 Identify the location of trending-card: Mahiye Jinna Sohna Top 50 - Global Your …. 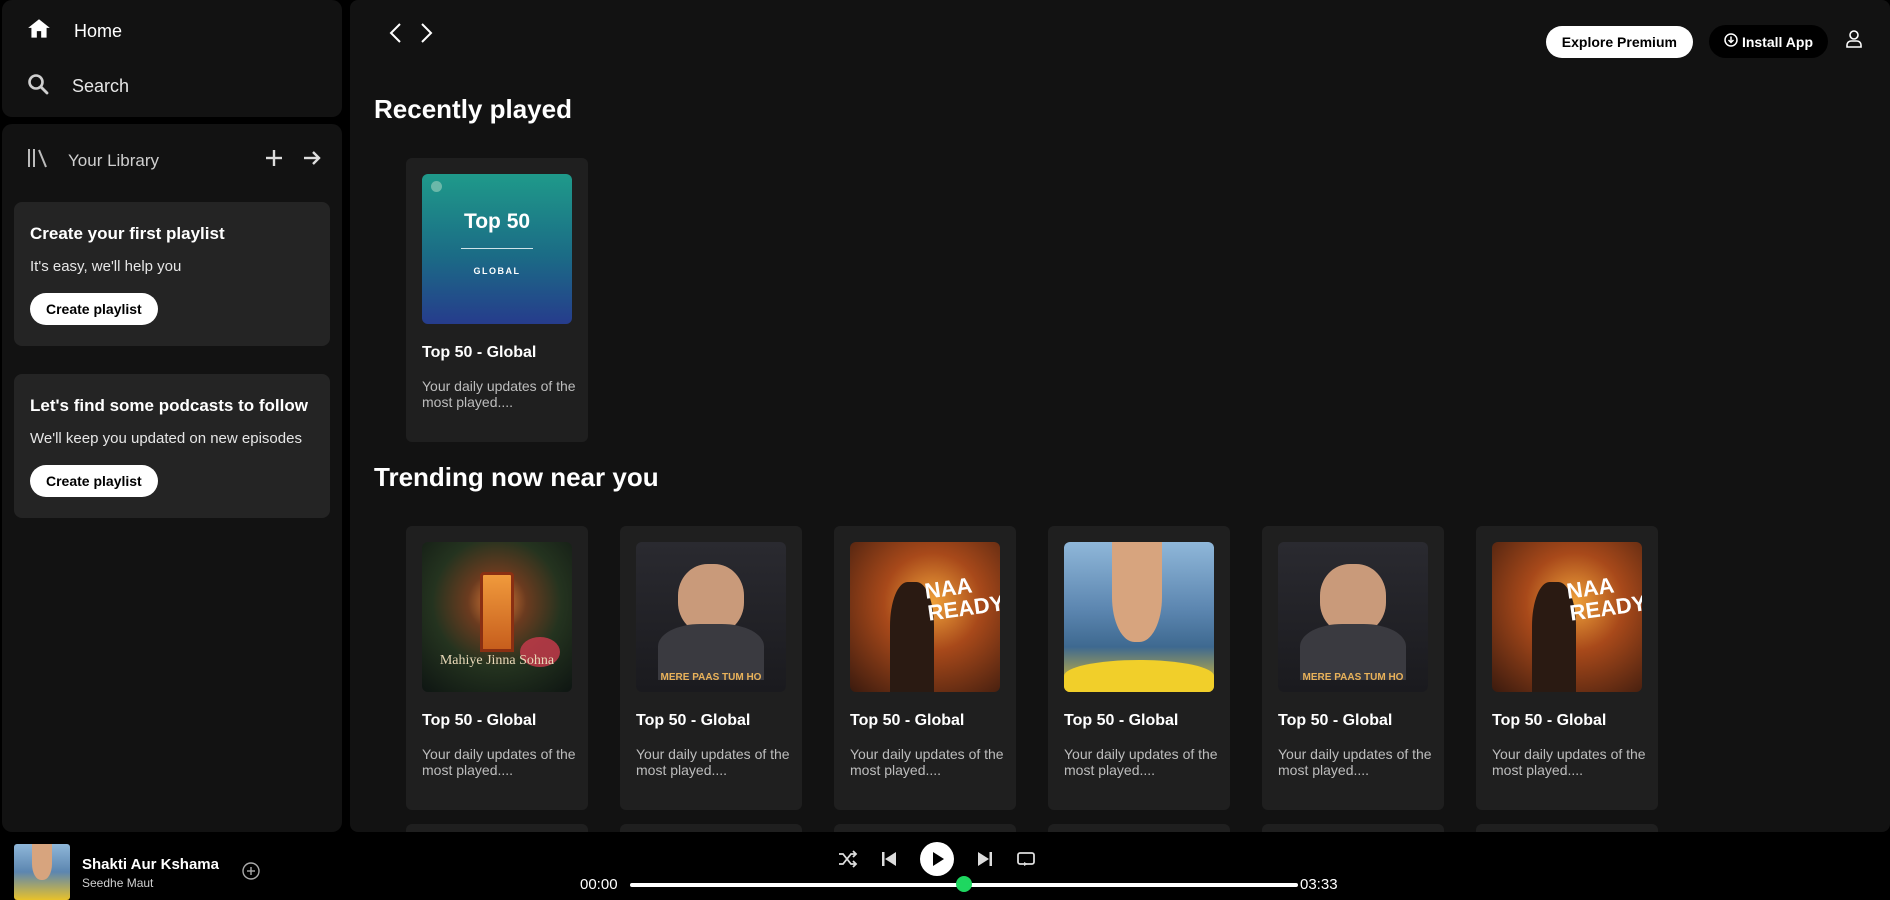
(497, 668).